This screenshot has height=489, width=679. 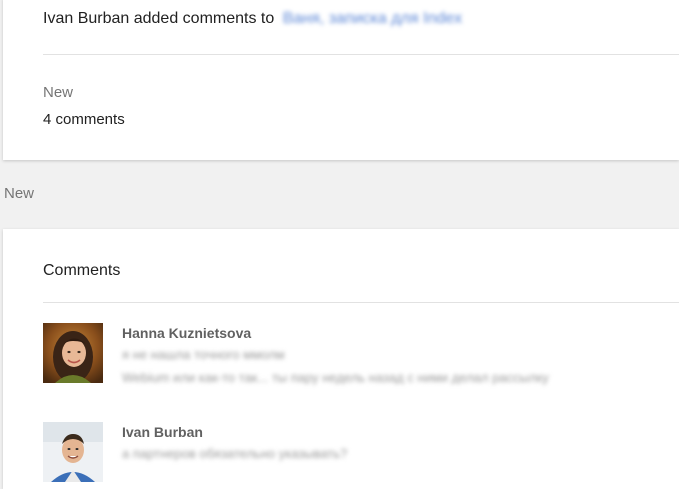 What do you see at coordinates (58, 92) in the screenshot?
I see `activity-status: New` at bounding box center [58, 92].